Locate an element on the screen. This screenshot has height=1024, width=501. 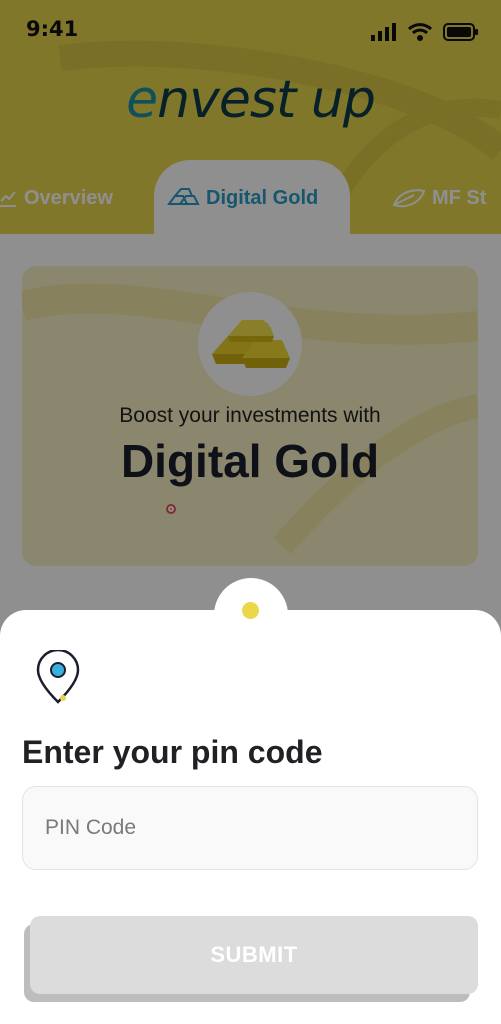
submit-button: SUBMIT is located at coordinates (254, 955).